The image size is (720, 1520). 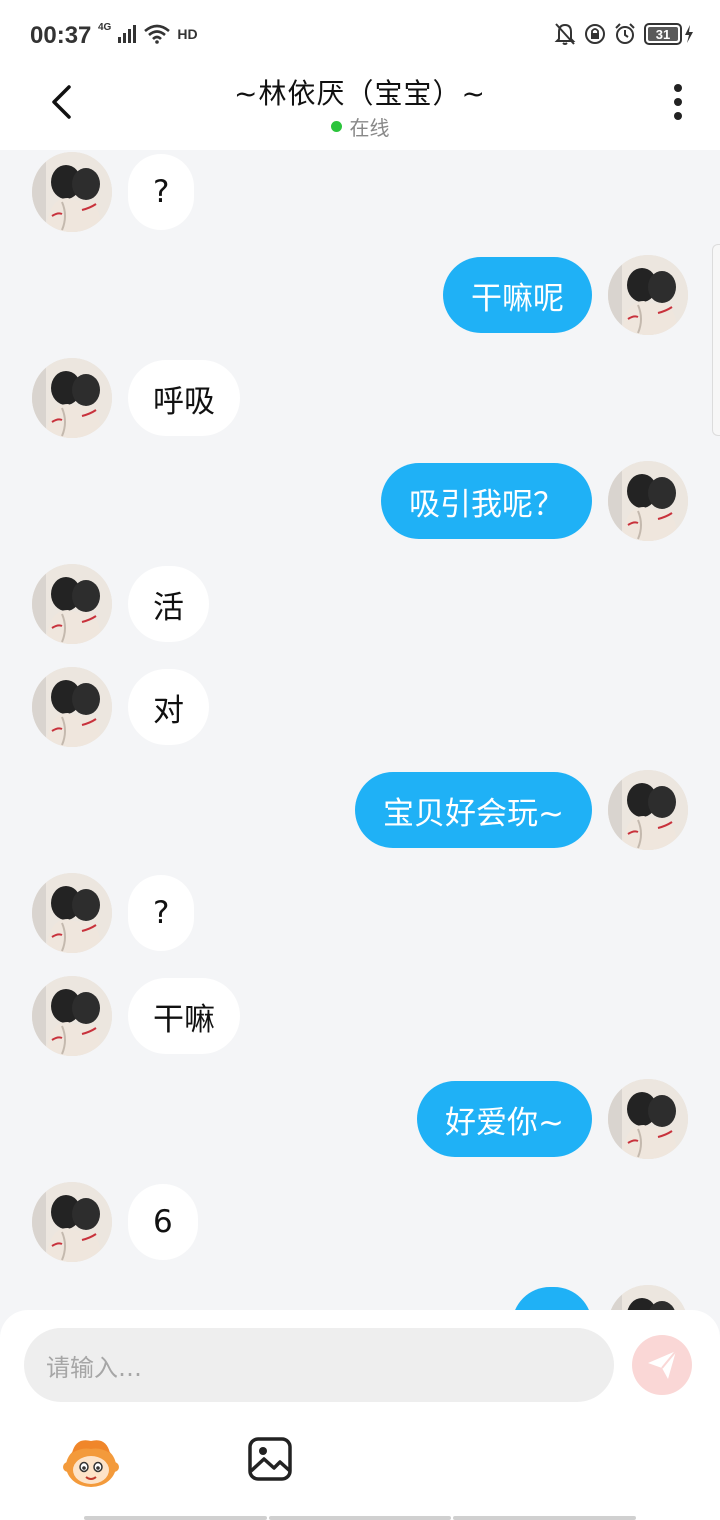 I want to click on incoming-bubble: 呼吸, so click(x=184, y=398).